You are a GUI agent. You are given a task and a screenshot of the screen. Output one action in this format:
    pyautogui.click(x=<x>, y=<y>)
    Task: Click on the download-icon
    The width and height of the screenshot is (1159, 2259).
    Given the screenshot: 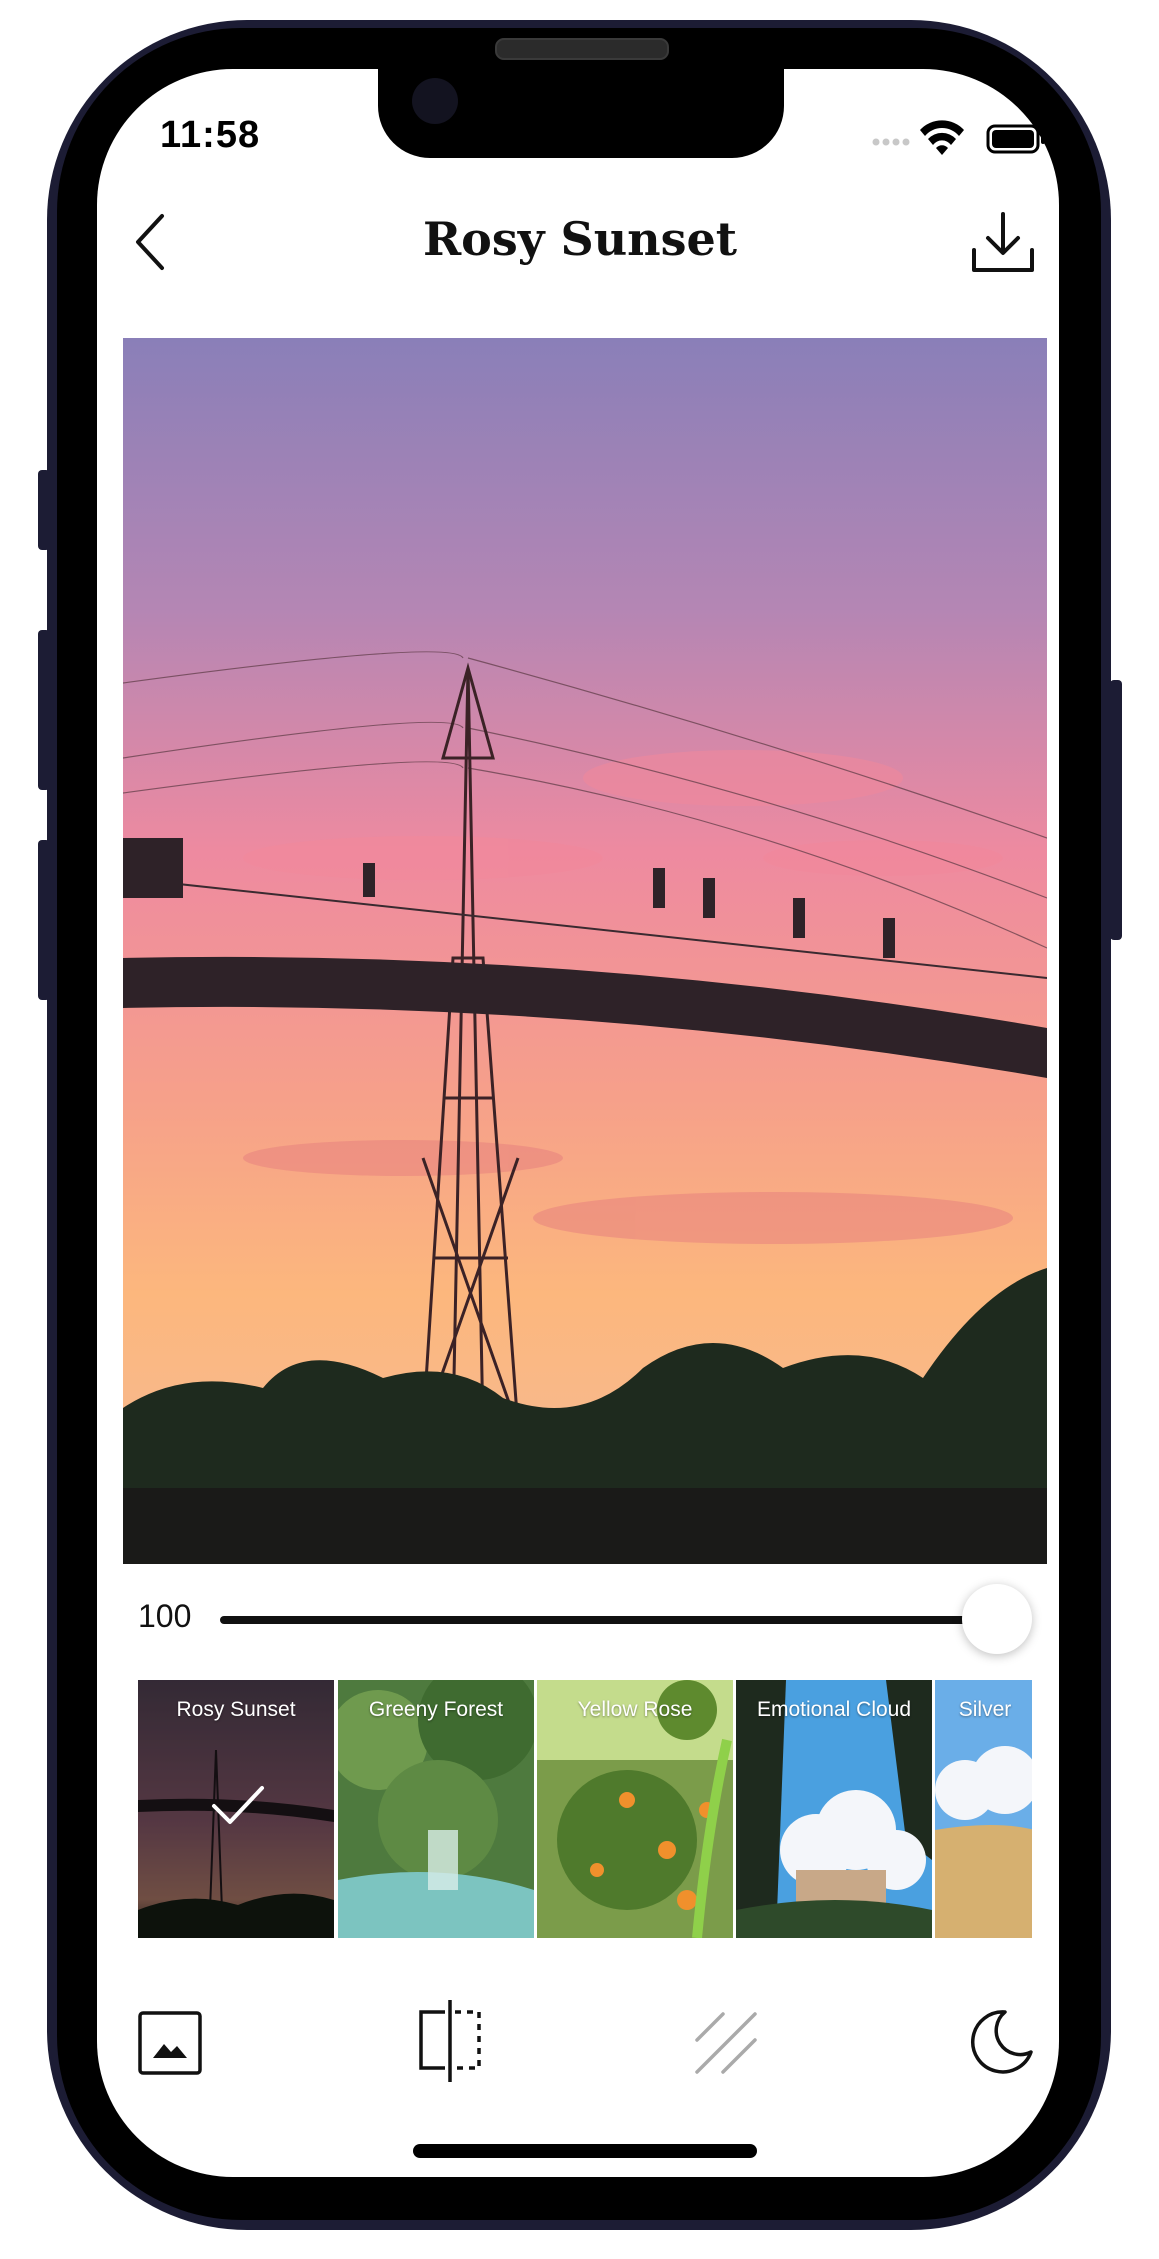 What is the action you would take?
    pyautogui.click(x=1003, y=242)
    